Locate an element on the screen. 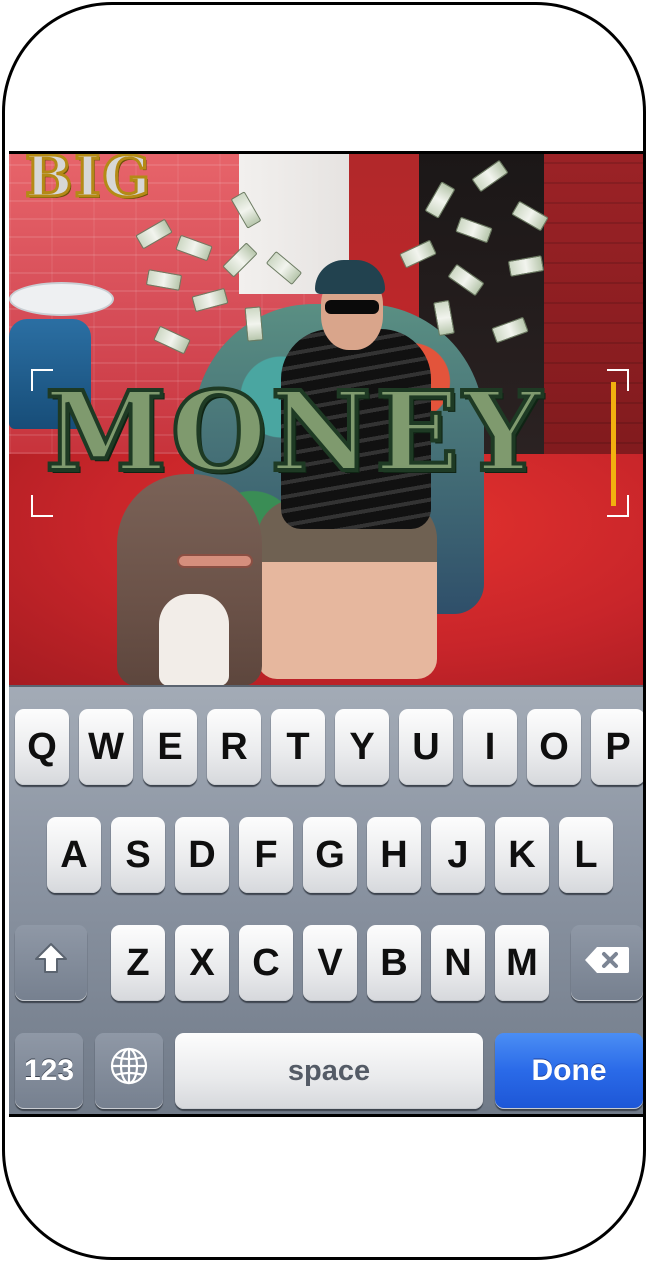 The width and height of the screenshot is (648, 1262). key-v: V is located at coordinates (330, 963).